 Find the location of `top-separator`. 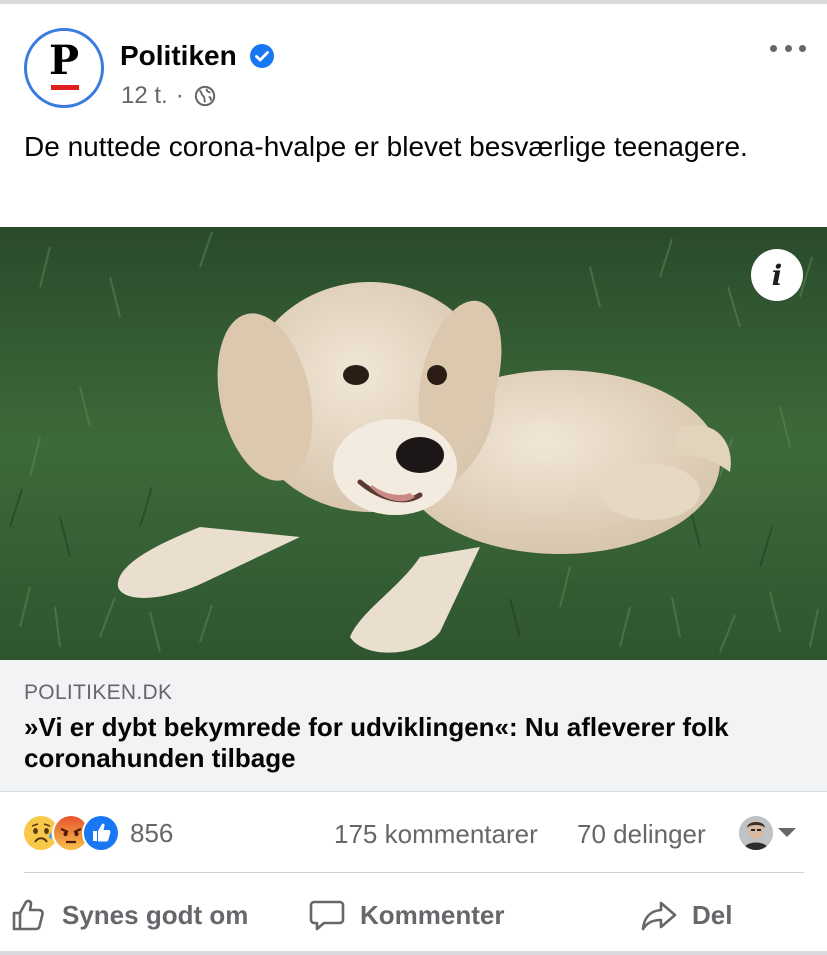

top-separator is located at coordinates (413, 2).